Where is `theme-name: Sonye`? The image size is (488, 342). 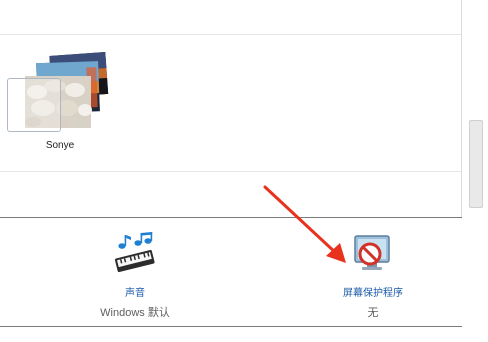
theme-name: Sonye is located at coordinates (60, 145).